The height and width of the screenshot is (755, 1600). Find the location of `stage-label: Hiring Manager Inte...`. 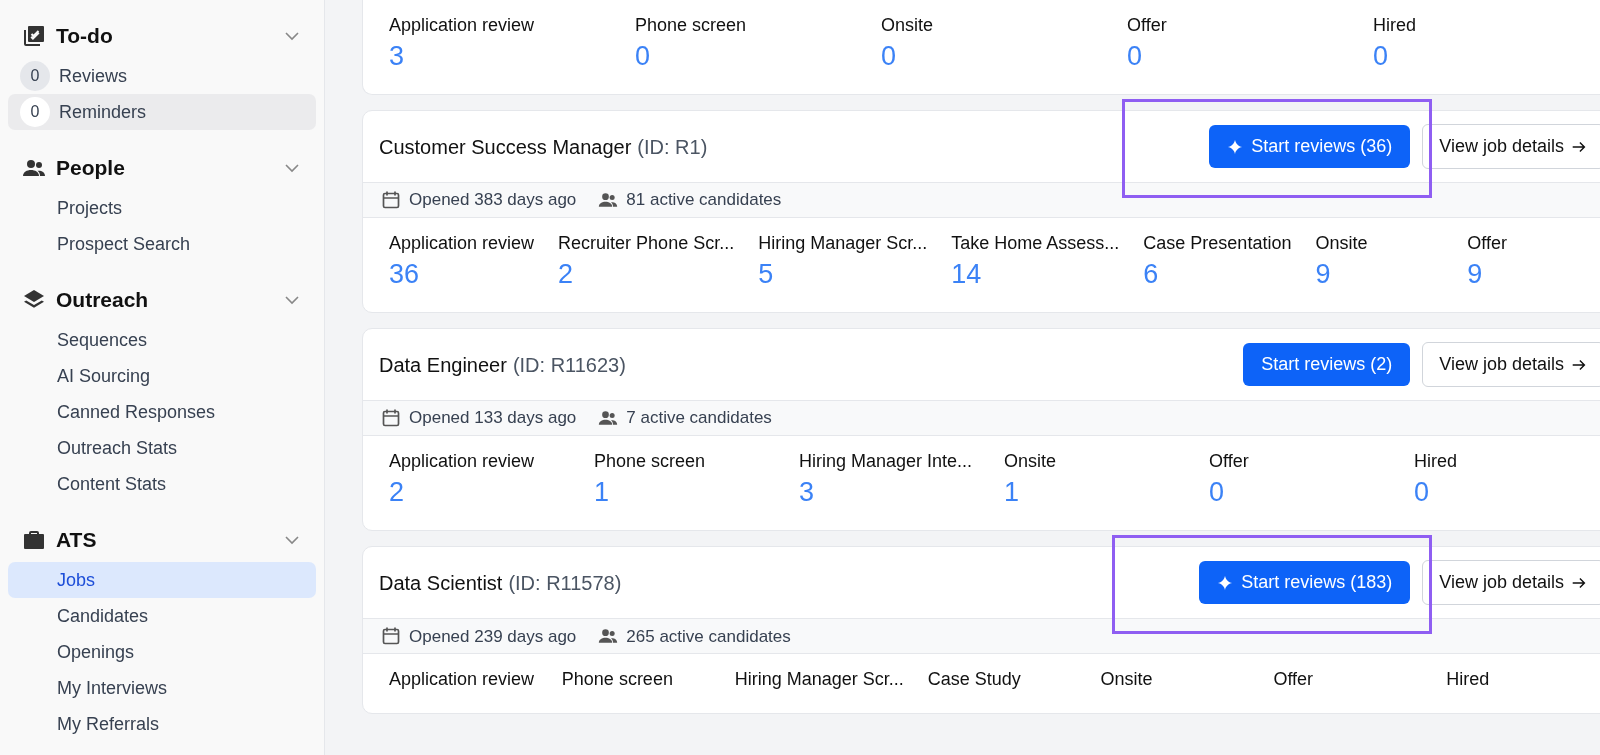

stage-label: Hiring Manager Inte... is located at coordinates (886, 462).